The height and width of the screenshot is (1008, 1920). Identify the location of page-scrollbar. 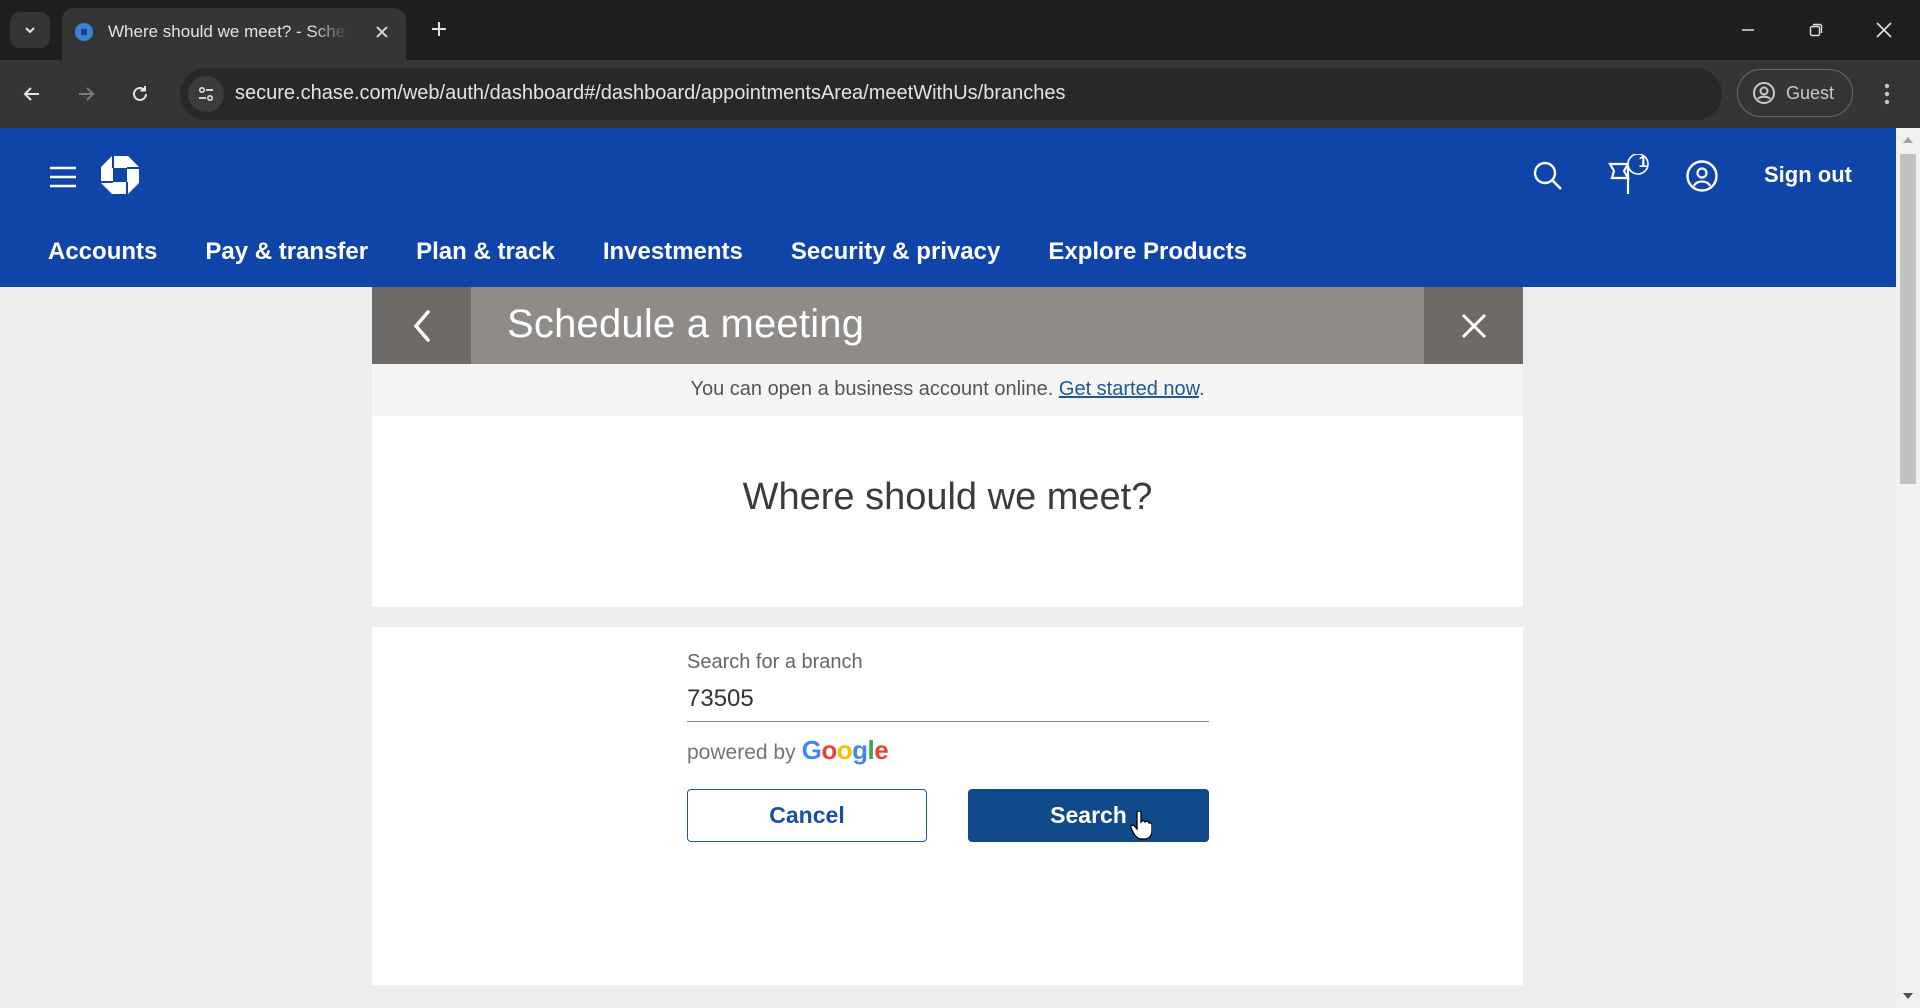
(1908, 568).